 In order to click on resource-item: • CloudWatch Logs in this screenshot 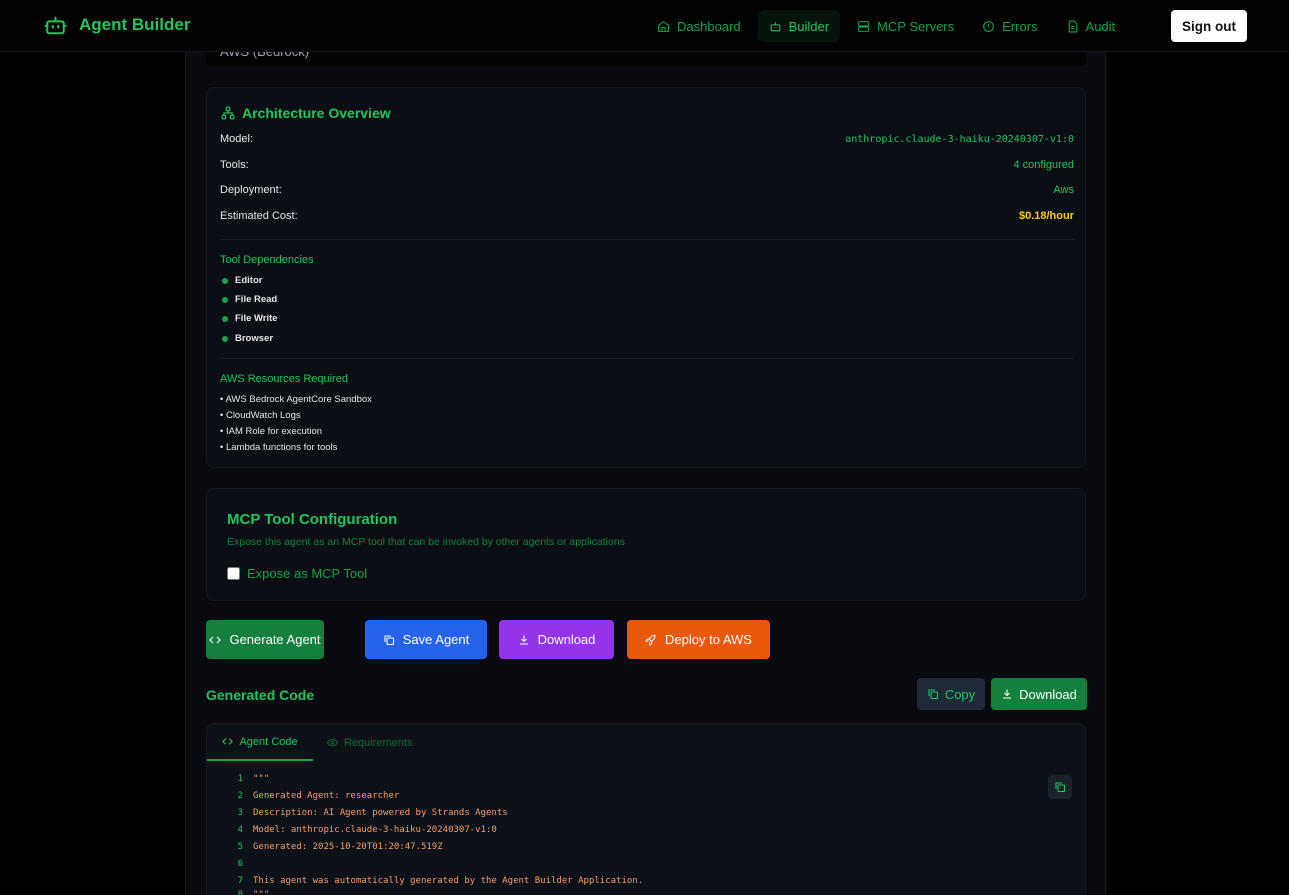, I will do `click(260, 415)`.